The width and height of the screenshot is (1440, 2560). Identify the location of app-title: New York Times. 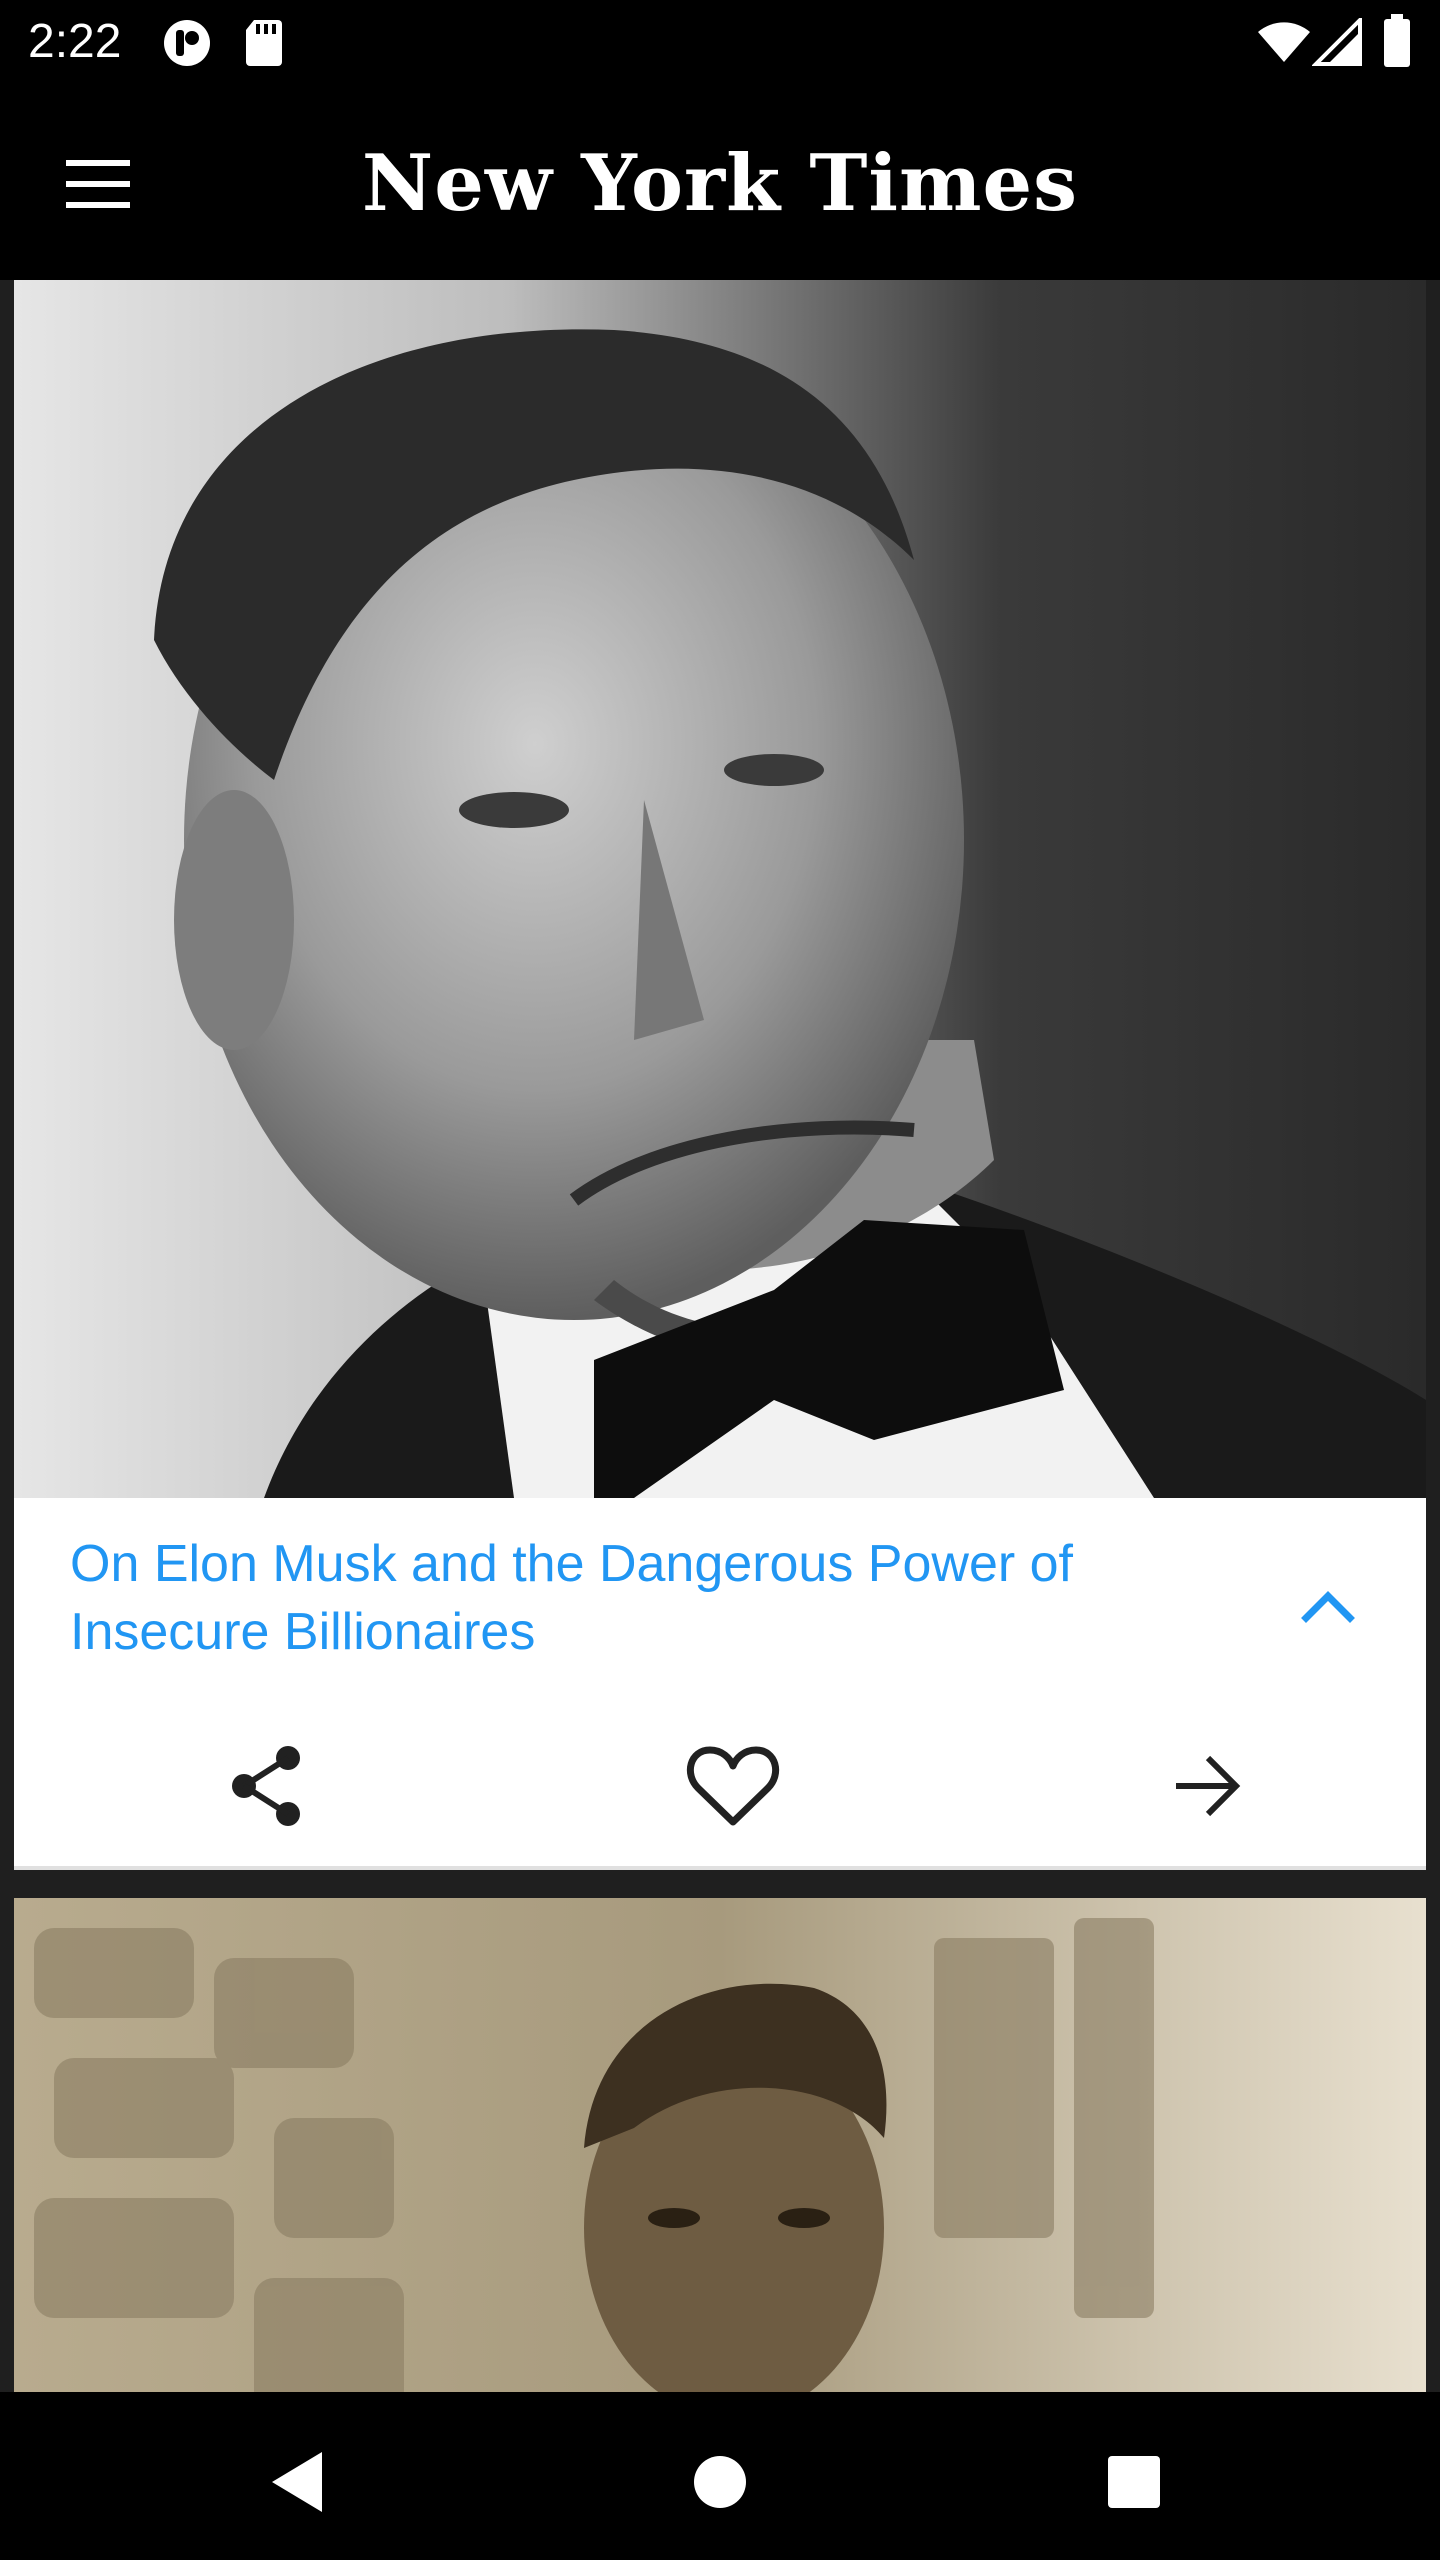
(720, 183).